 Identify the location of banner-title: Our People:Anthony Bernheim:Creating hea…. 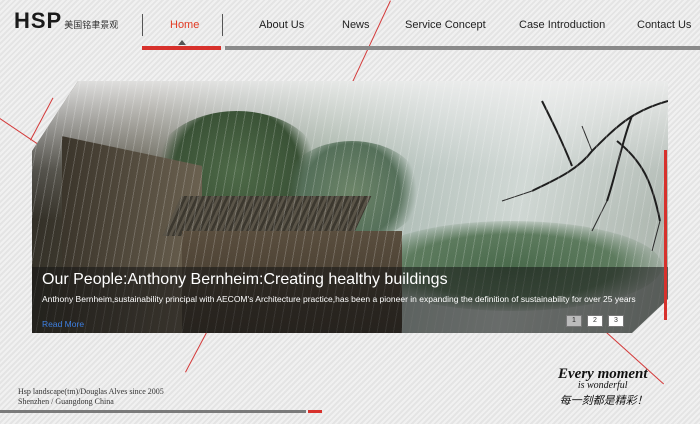
(245, 279).